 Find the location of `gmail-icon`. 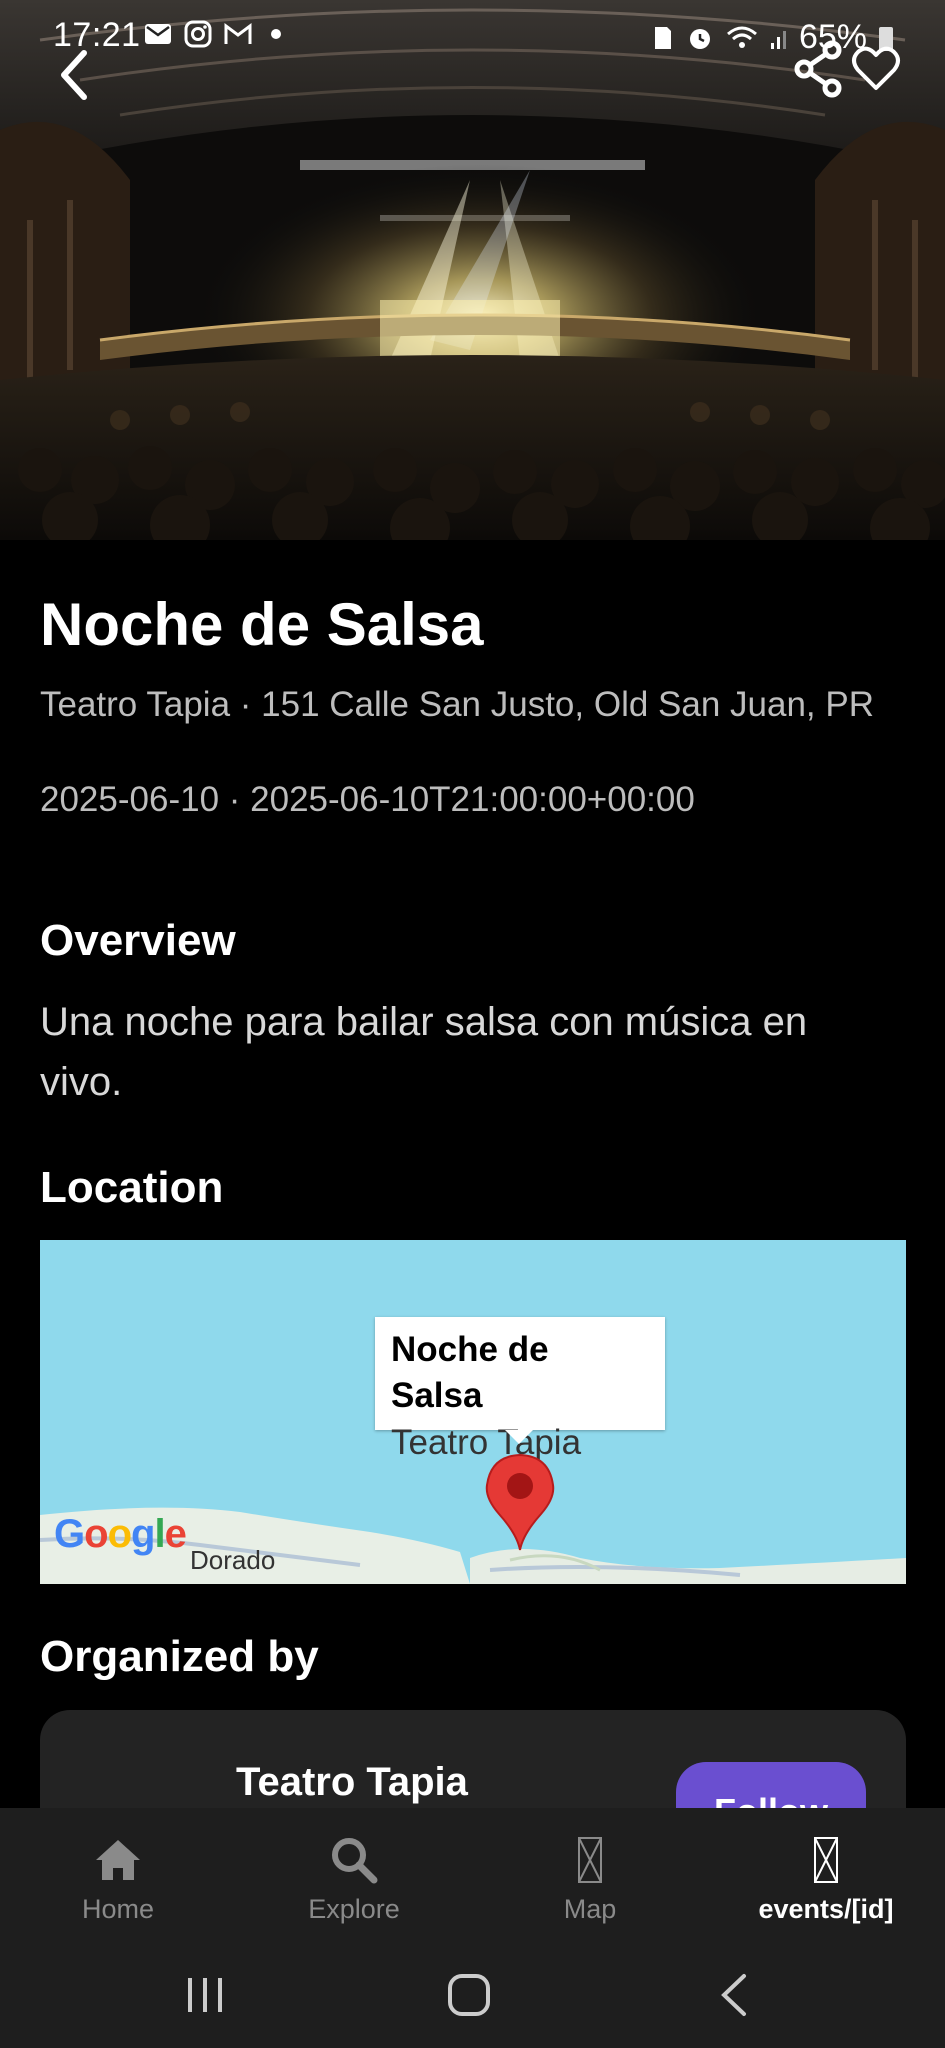

gmail-icon is located at coordinates (238, 34).